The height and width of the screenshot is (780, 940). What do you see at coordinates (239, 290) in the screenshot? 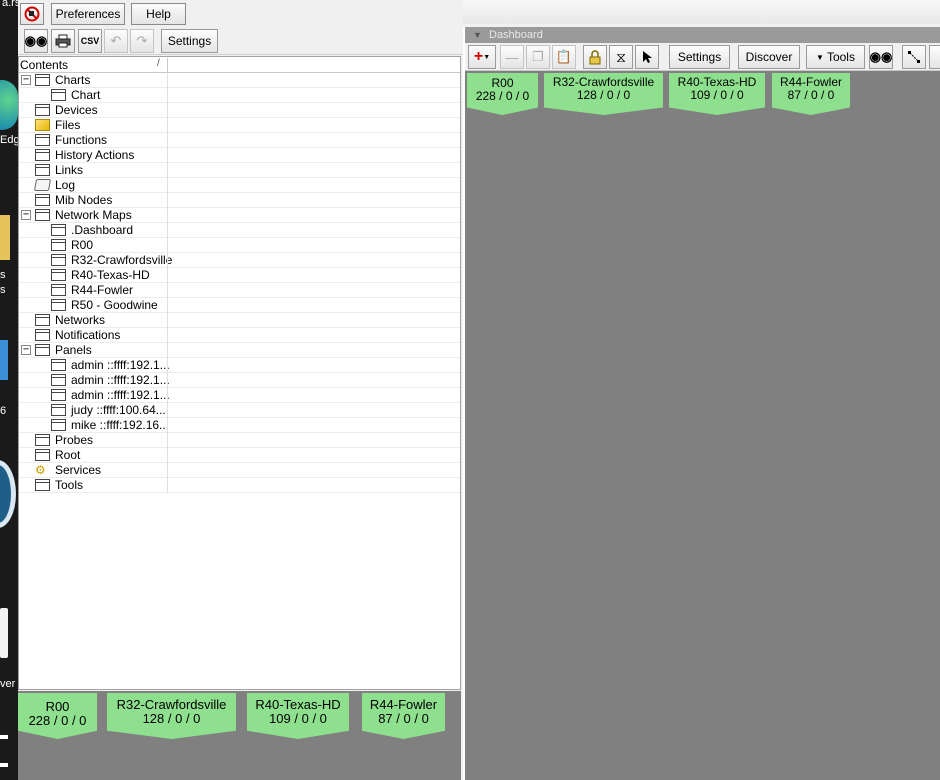
I see `tree-row: R44-Fowler` at bounding box center [239, 290].